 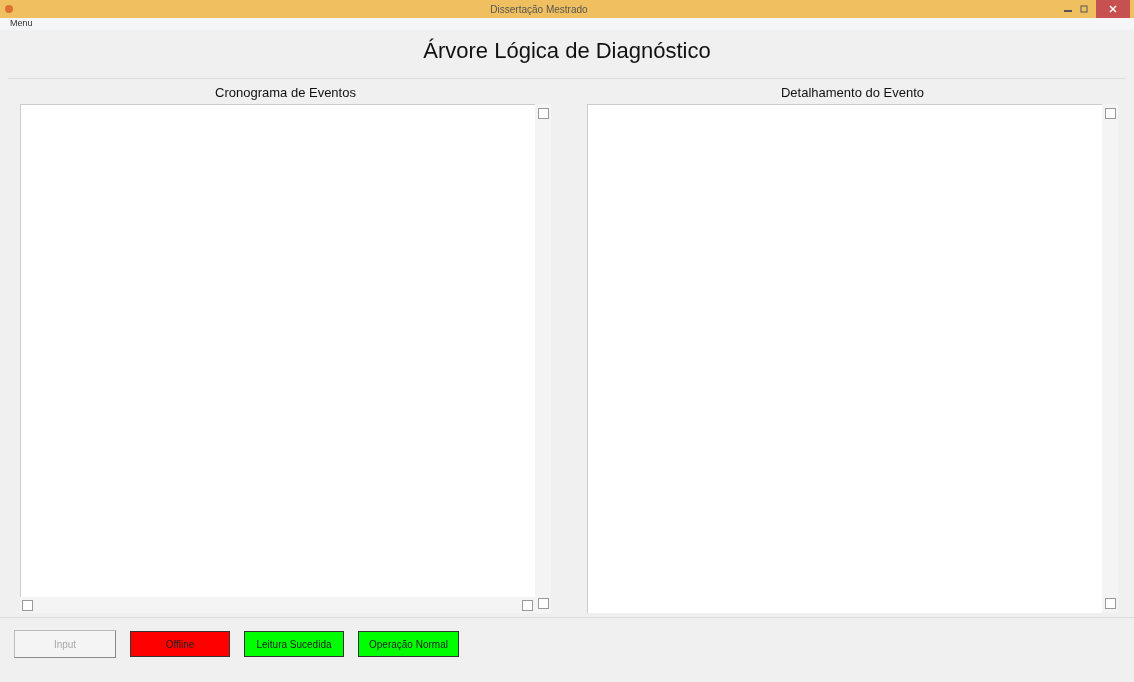 What do you see at coordinates (1084, 9) in the screenshot?
I see `maximize-icon` at bounding box center [1084, 9].